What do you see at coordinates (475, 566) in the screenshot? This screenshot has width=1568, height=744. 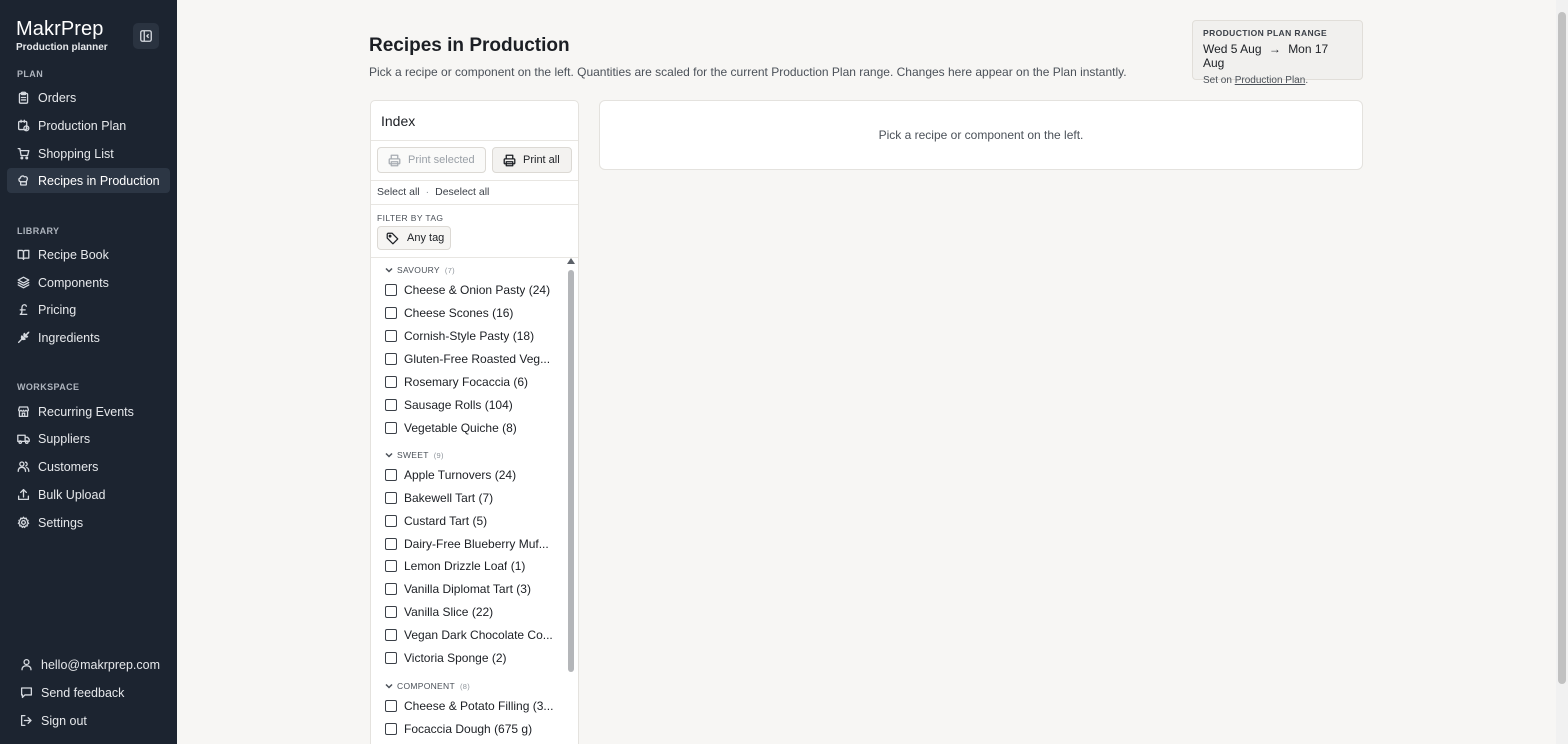 I see `list-item: Lemon Drizzle Loaf (1)` at bounding box center [475, 566].